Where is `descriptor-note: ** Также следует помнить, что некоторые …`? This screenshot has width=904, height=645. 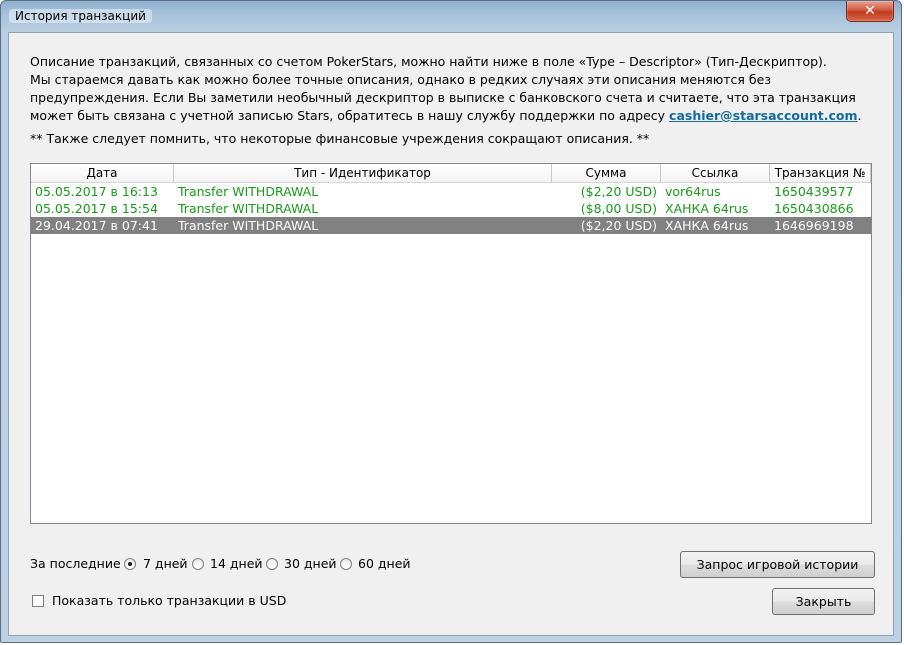
descriptor-note: ** Также следует помнить, что некоторые … is located at coordinates (340, 138).